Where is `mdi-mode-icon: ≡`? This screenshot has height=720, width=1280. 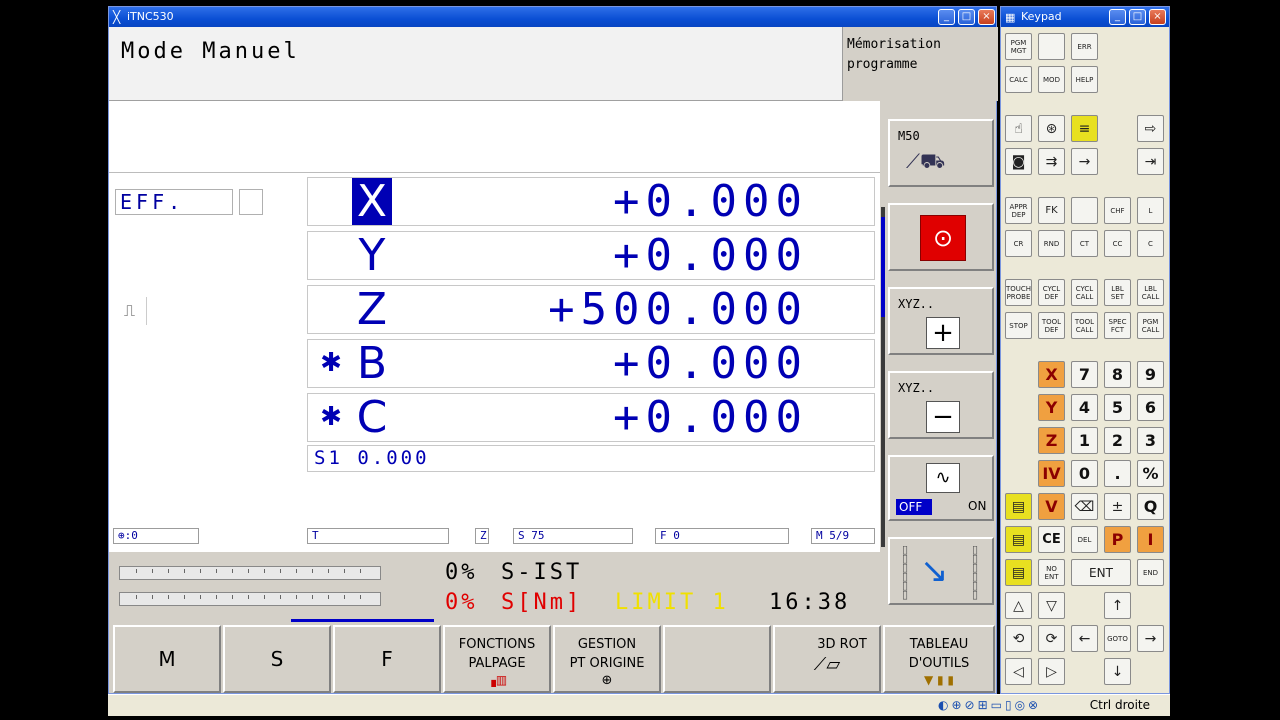
mdi-mode-icon: ≡ is located at coordinates (1084, 128).